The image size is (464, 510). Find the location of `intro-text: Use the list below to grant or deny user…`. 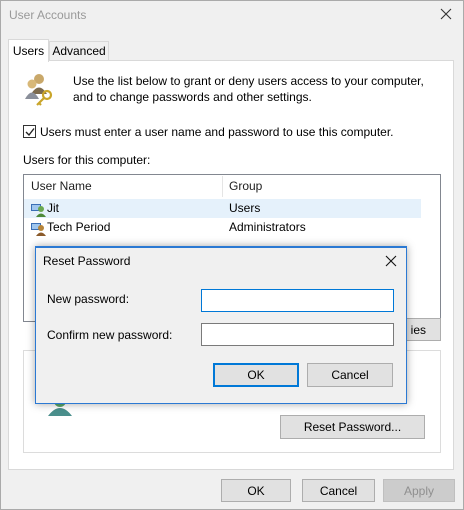

intro-text: Use the list below to grant or deny user… is located at coordinates (253, 89).